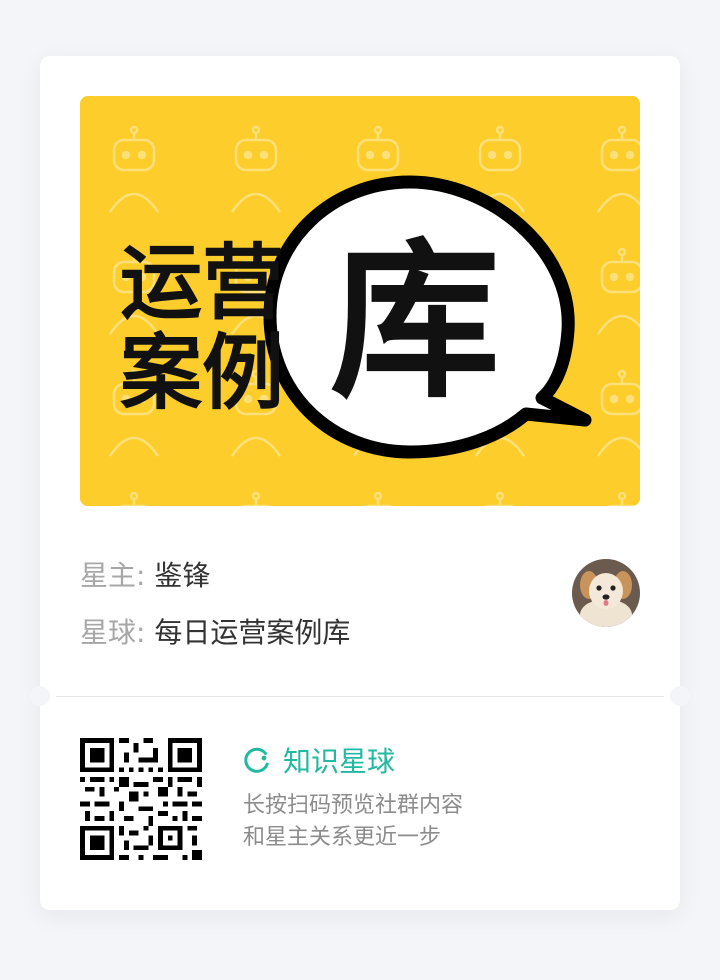 The height and width of the screenshot is (980, 720). What do you see at coordinates (256, 760) in the screenshot?
I see `planet-logo-icon` at bounding box center [256, 760].